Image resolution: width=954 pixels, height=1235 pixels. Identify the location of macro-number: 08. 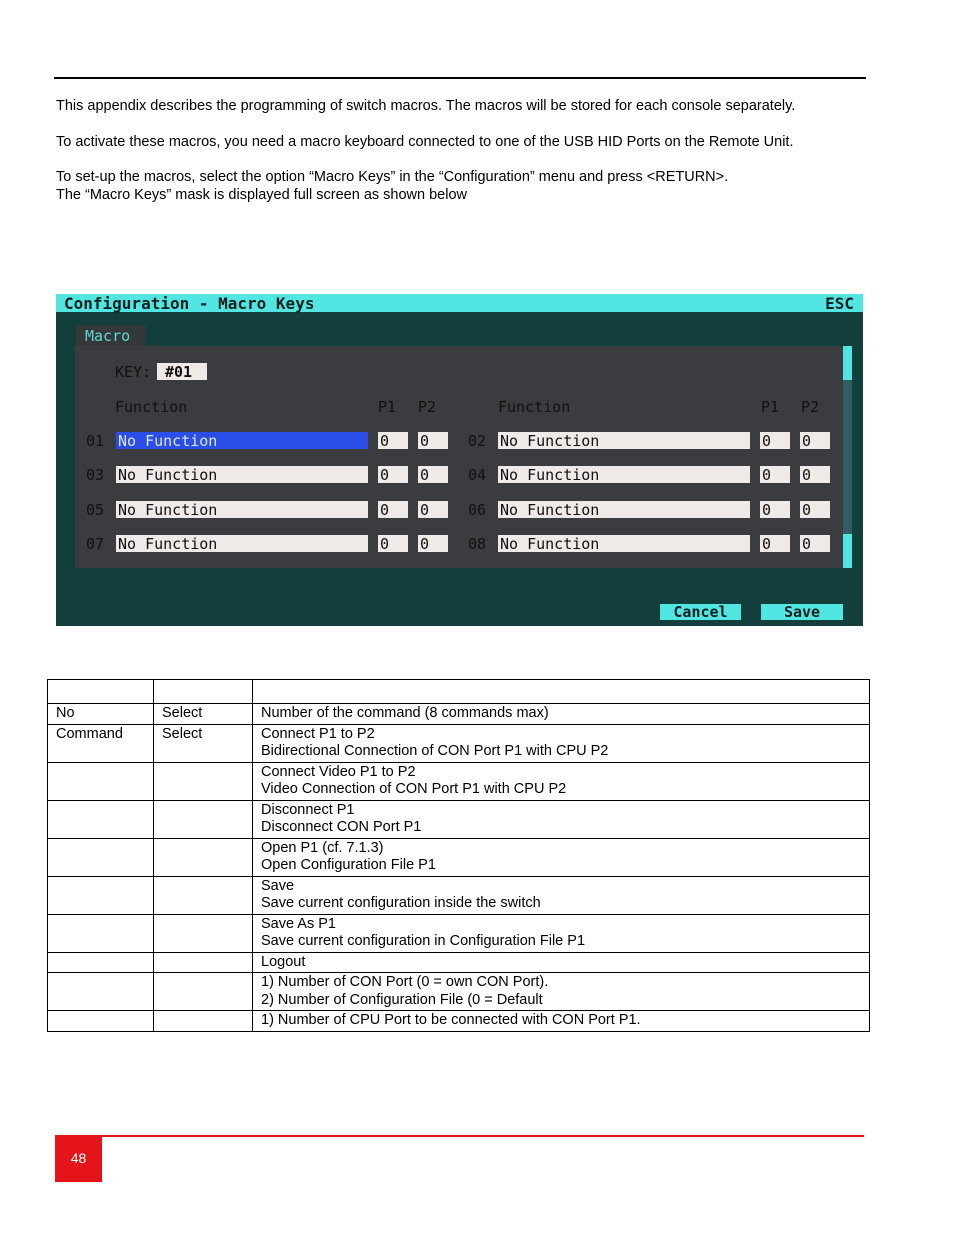
(477, 543).